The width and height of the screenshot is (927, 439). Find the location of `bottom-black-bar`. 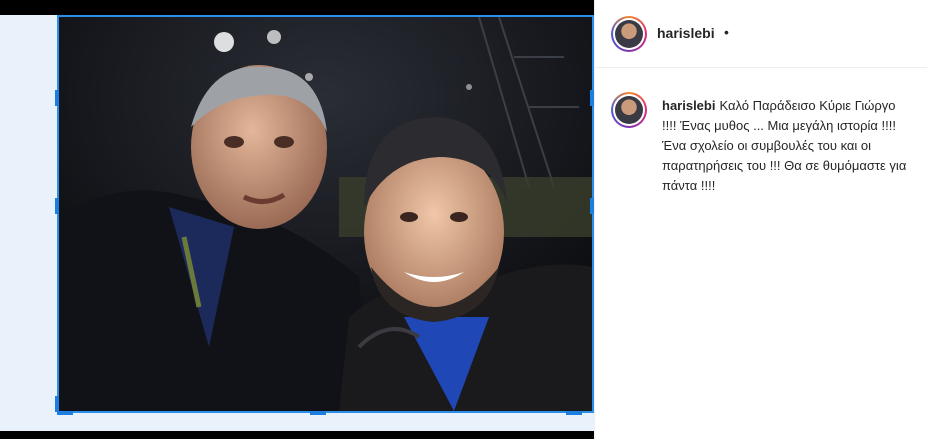

bottom-black-bar is located at coordinates (297, 435).